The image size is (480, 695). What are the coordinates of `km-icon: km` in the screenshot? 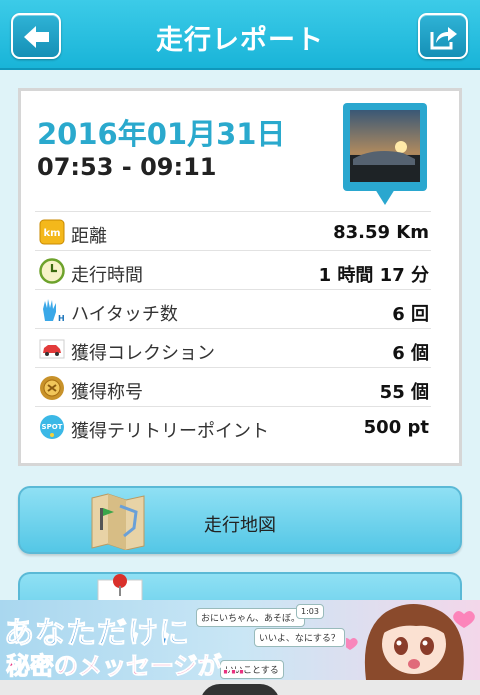 It's located at (52, 232).